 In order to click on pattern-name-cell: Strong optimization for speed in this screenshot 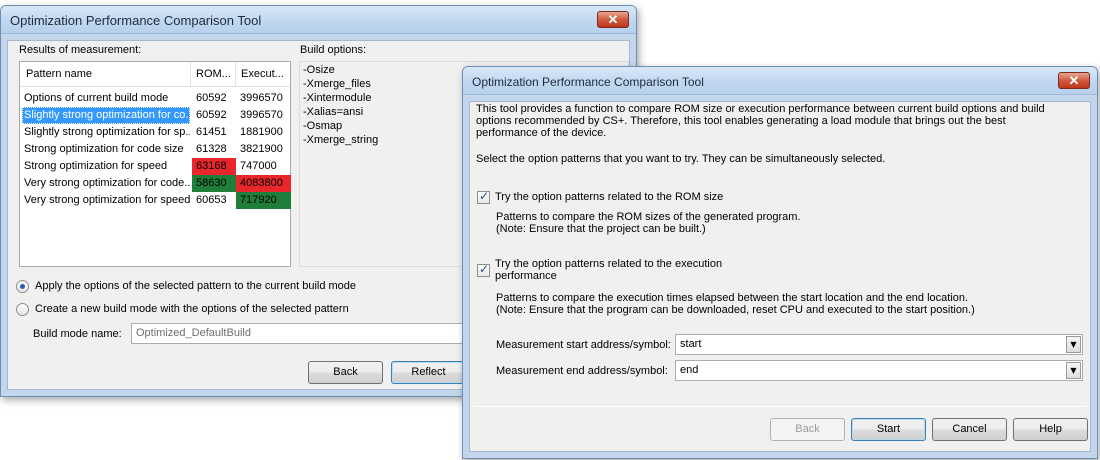, I will do `click(96, 166)`.